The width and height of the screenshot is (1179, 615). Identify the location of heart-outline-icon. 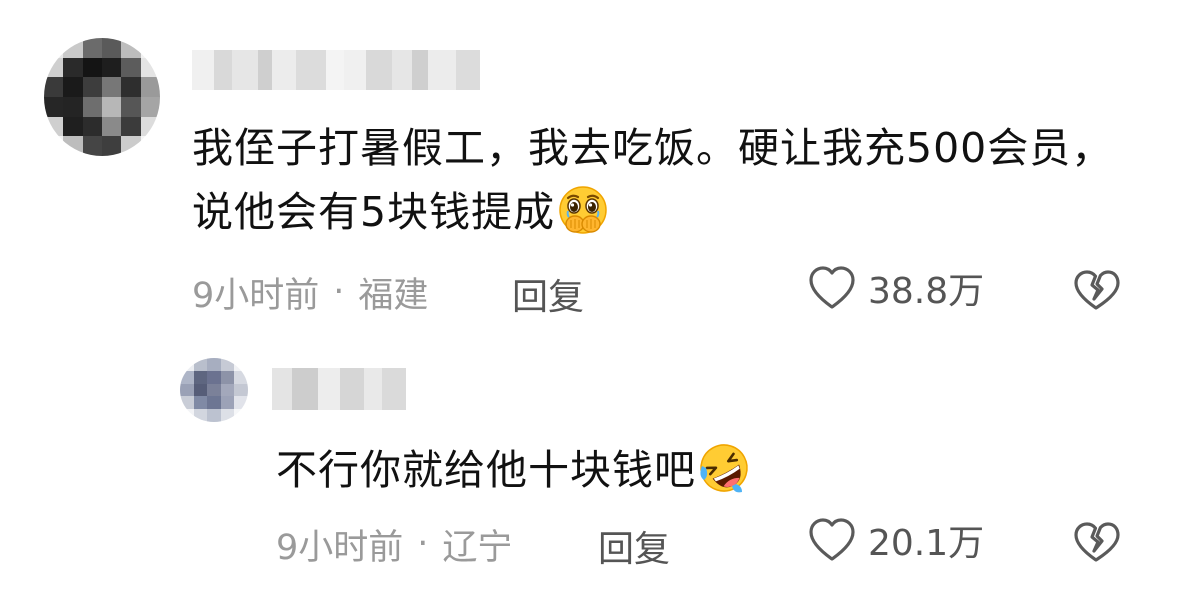
(832, 287).